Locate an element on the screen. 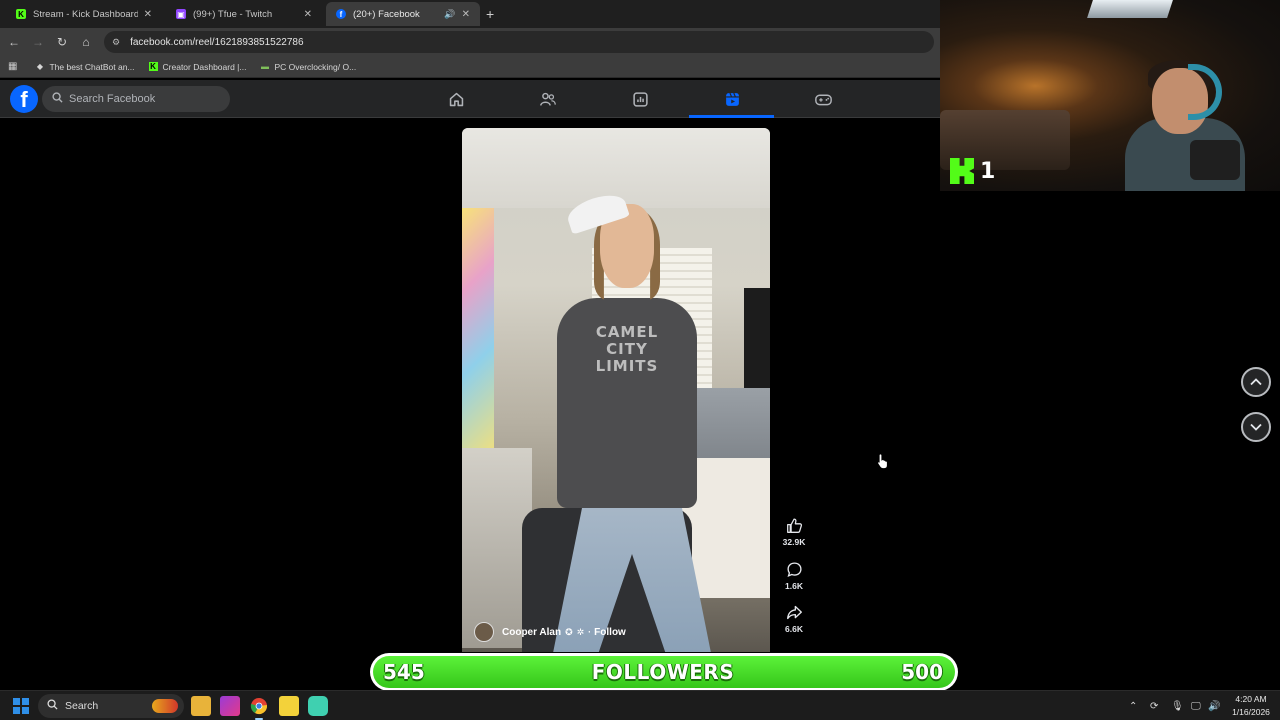  tab-title: (20+) Facebook is located at coordinates (386, 14).